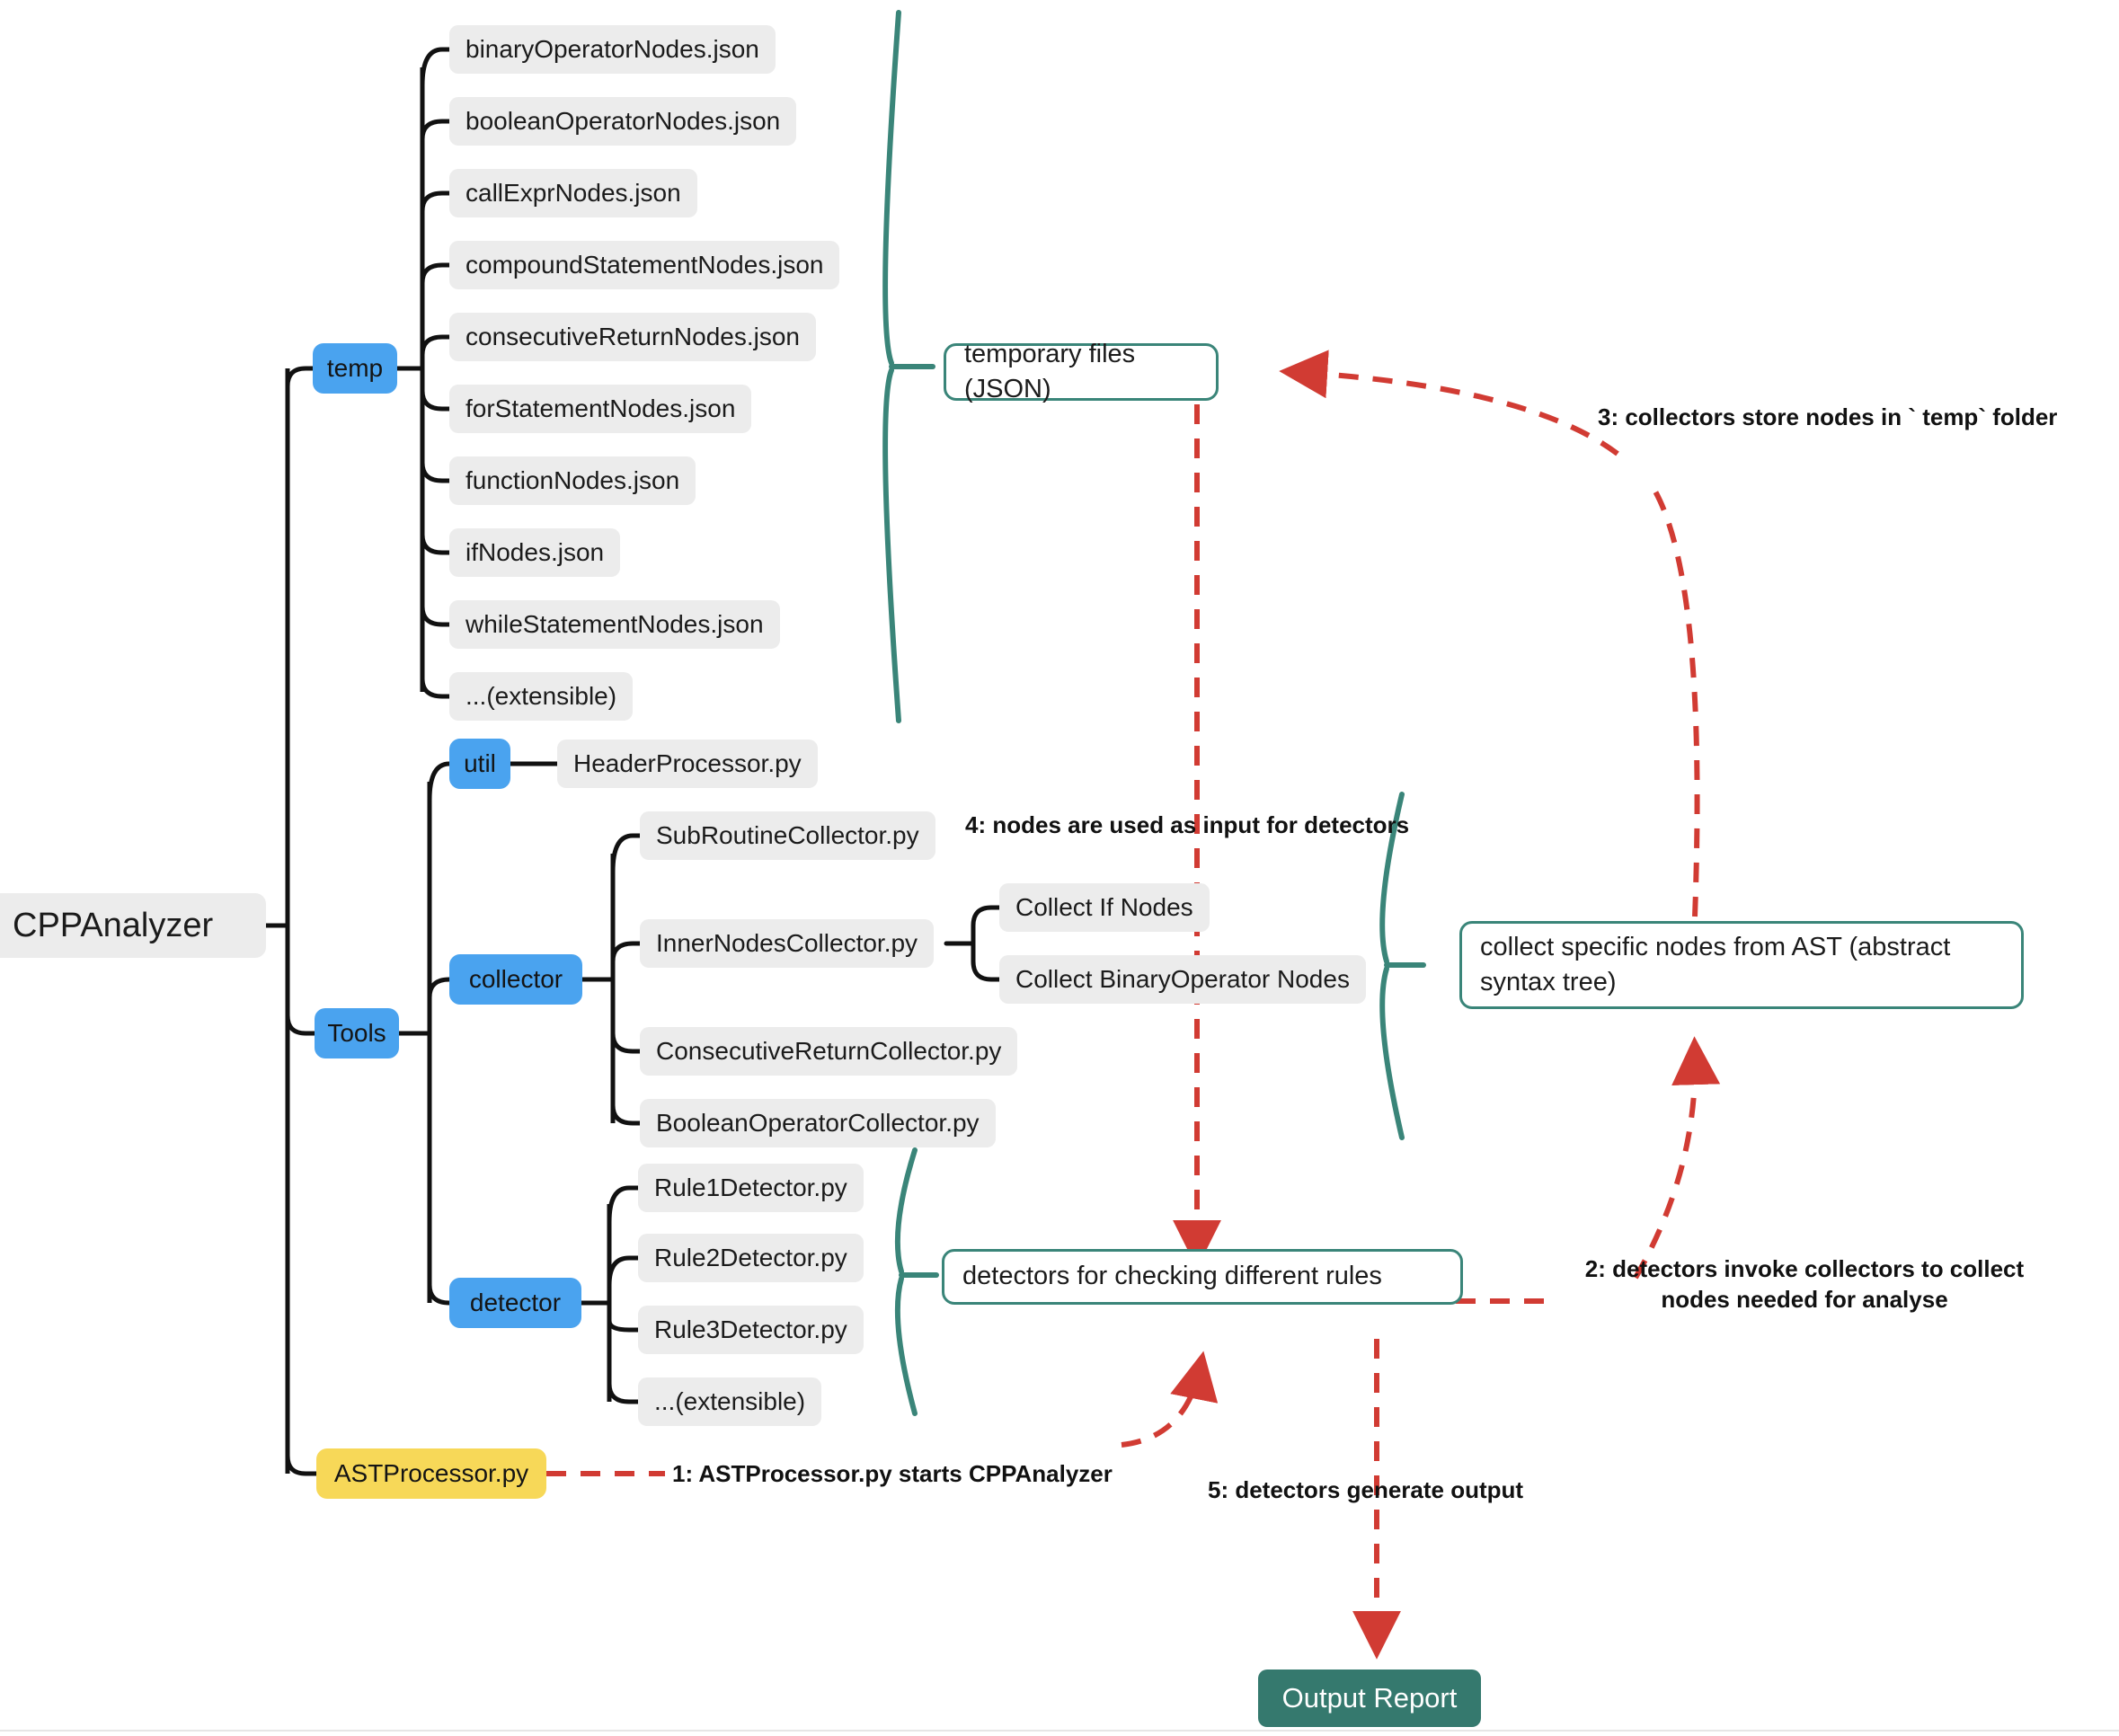 The width and height of the screenshot is (2119, 1736). I want to click on leaf-collect-if-nodes: Collect If Nodes, so click(1104, 907).